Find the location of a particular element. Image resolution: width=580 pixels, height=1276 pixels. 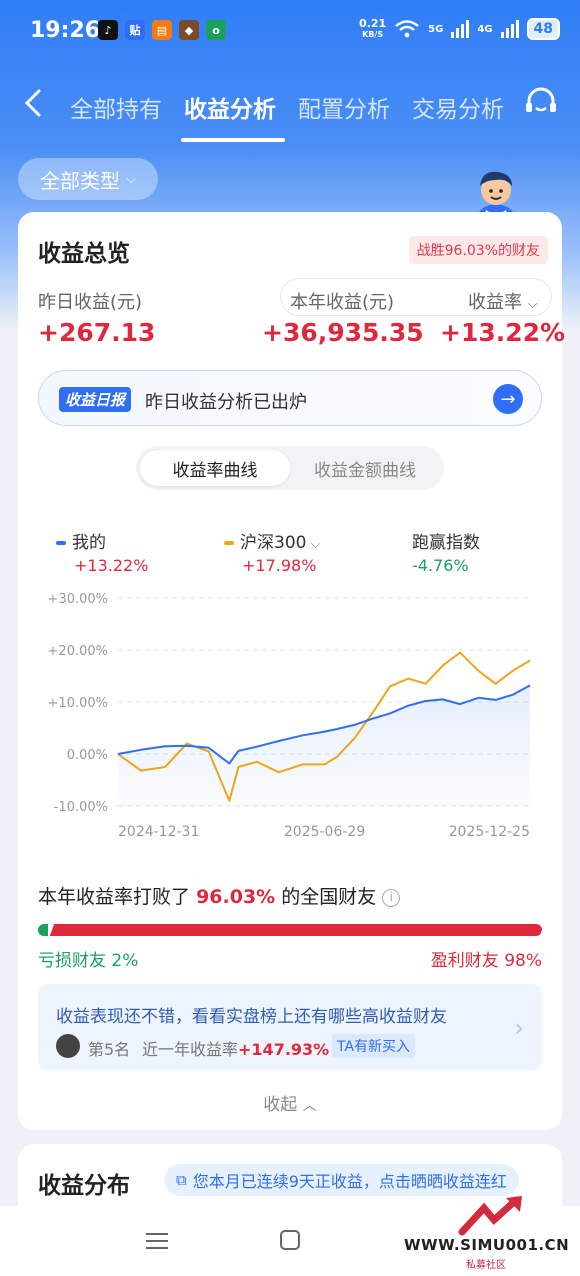

daily-report-text: 昨日收益分析已出炉 is located at coordinates (226, 402).